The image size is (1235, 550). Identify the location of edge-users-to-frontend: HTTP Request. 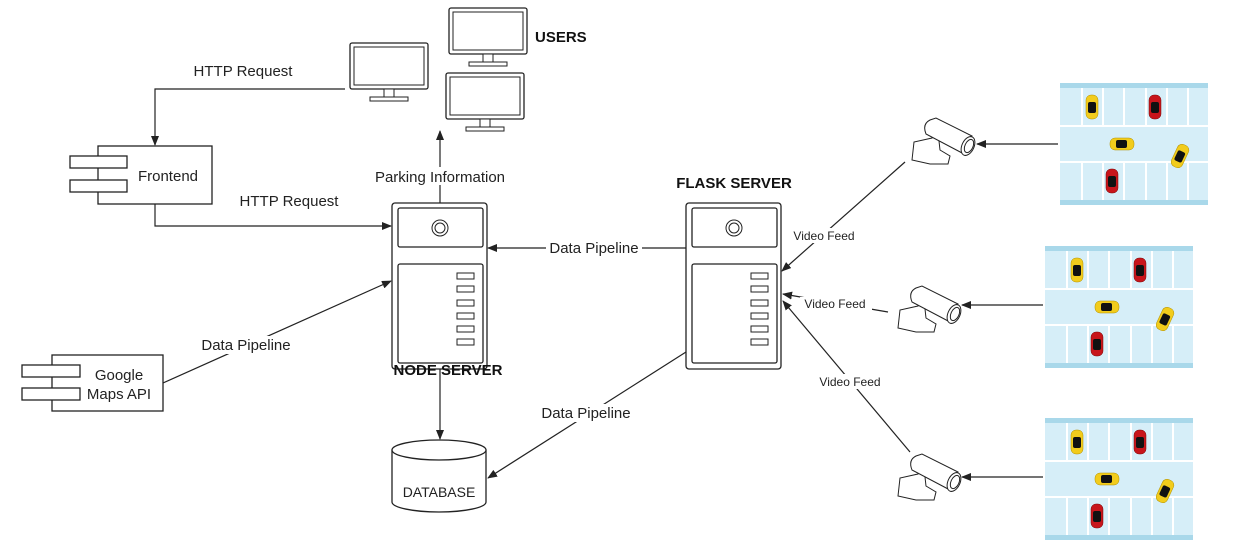
(248, 104).